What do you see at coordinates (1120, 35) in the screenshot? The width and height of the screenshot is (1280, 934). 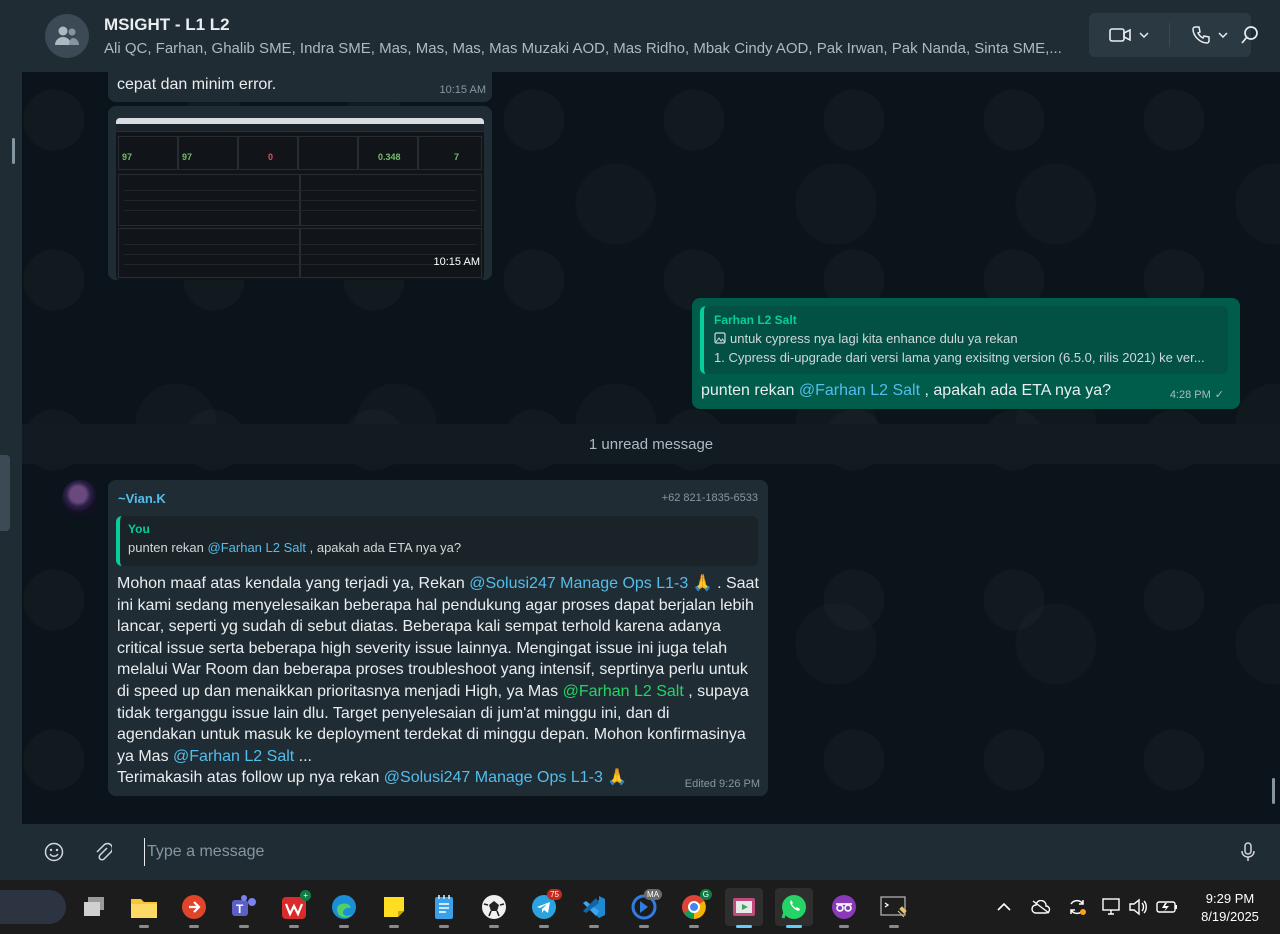 I see `video-icon` at bounding box center [1120, 35].